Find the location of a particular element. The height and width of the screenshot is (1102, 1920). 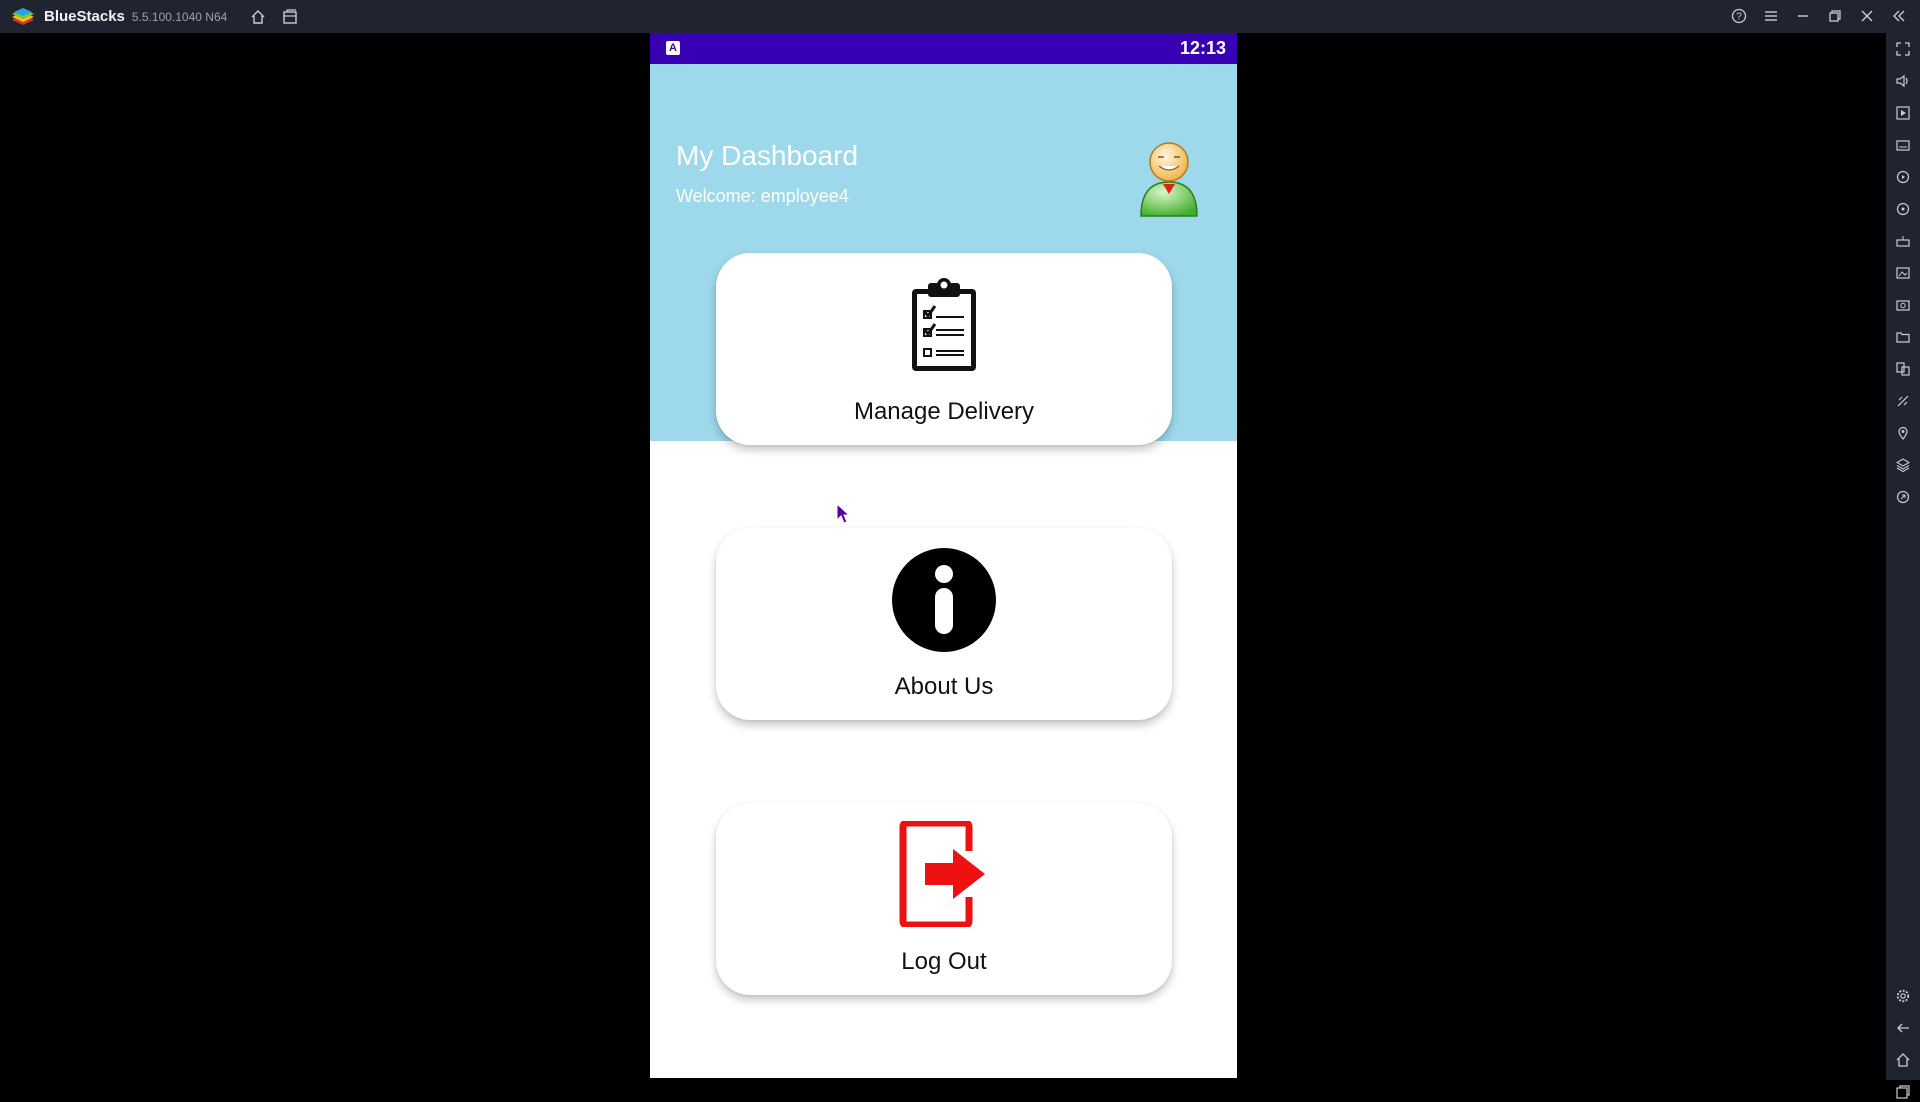

manage-delivery-card: Manage Delivery is located at coordinates (944, 349).